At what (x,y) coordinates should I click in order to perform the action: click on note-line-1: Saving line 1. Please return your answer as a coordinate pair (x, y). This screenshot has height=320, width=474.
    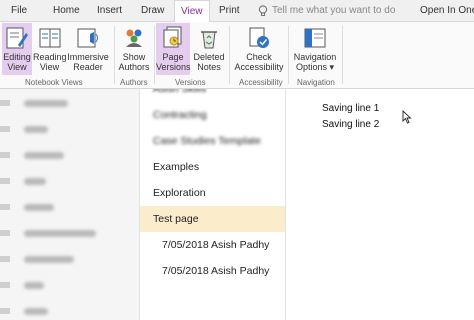
    Looking at the image, I should click on (350, 108).